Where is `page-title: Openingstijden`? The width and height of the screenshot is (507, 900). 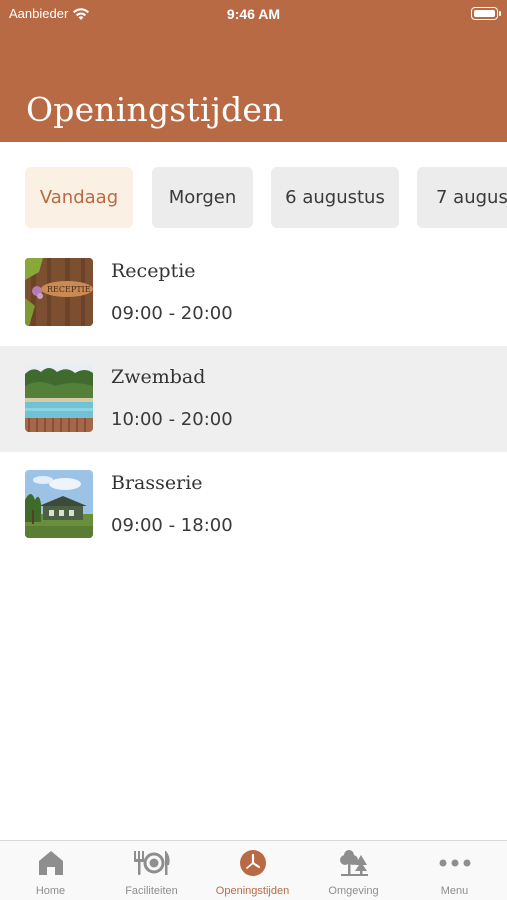 page-title: Openingstijden is located at coordinates (155, 109).